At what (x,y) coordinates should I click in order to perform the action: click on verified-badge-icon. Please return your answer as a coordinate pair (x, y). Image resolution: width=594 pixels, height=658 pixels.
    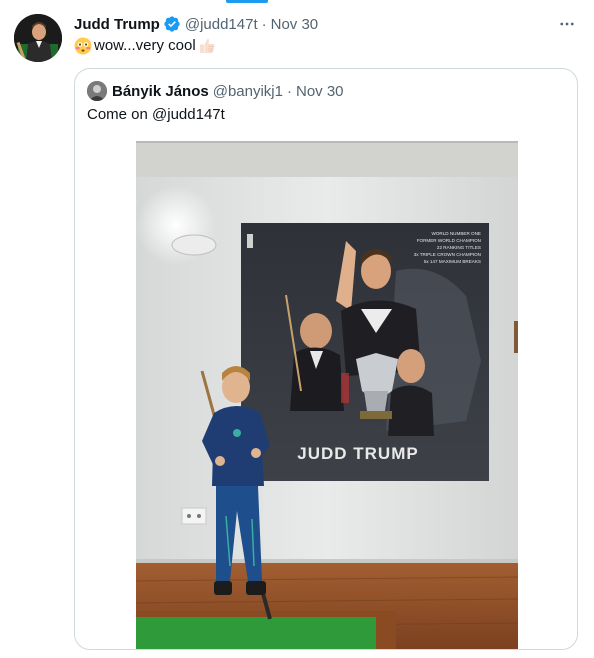
    Looking at the image, I should click on (172, 24).